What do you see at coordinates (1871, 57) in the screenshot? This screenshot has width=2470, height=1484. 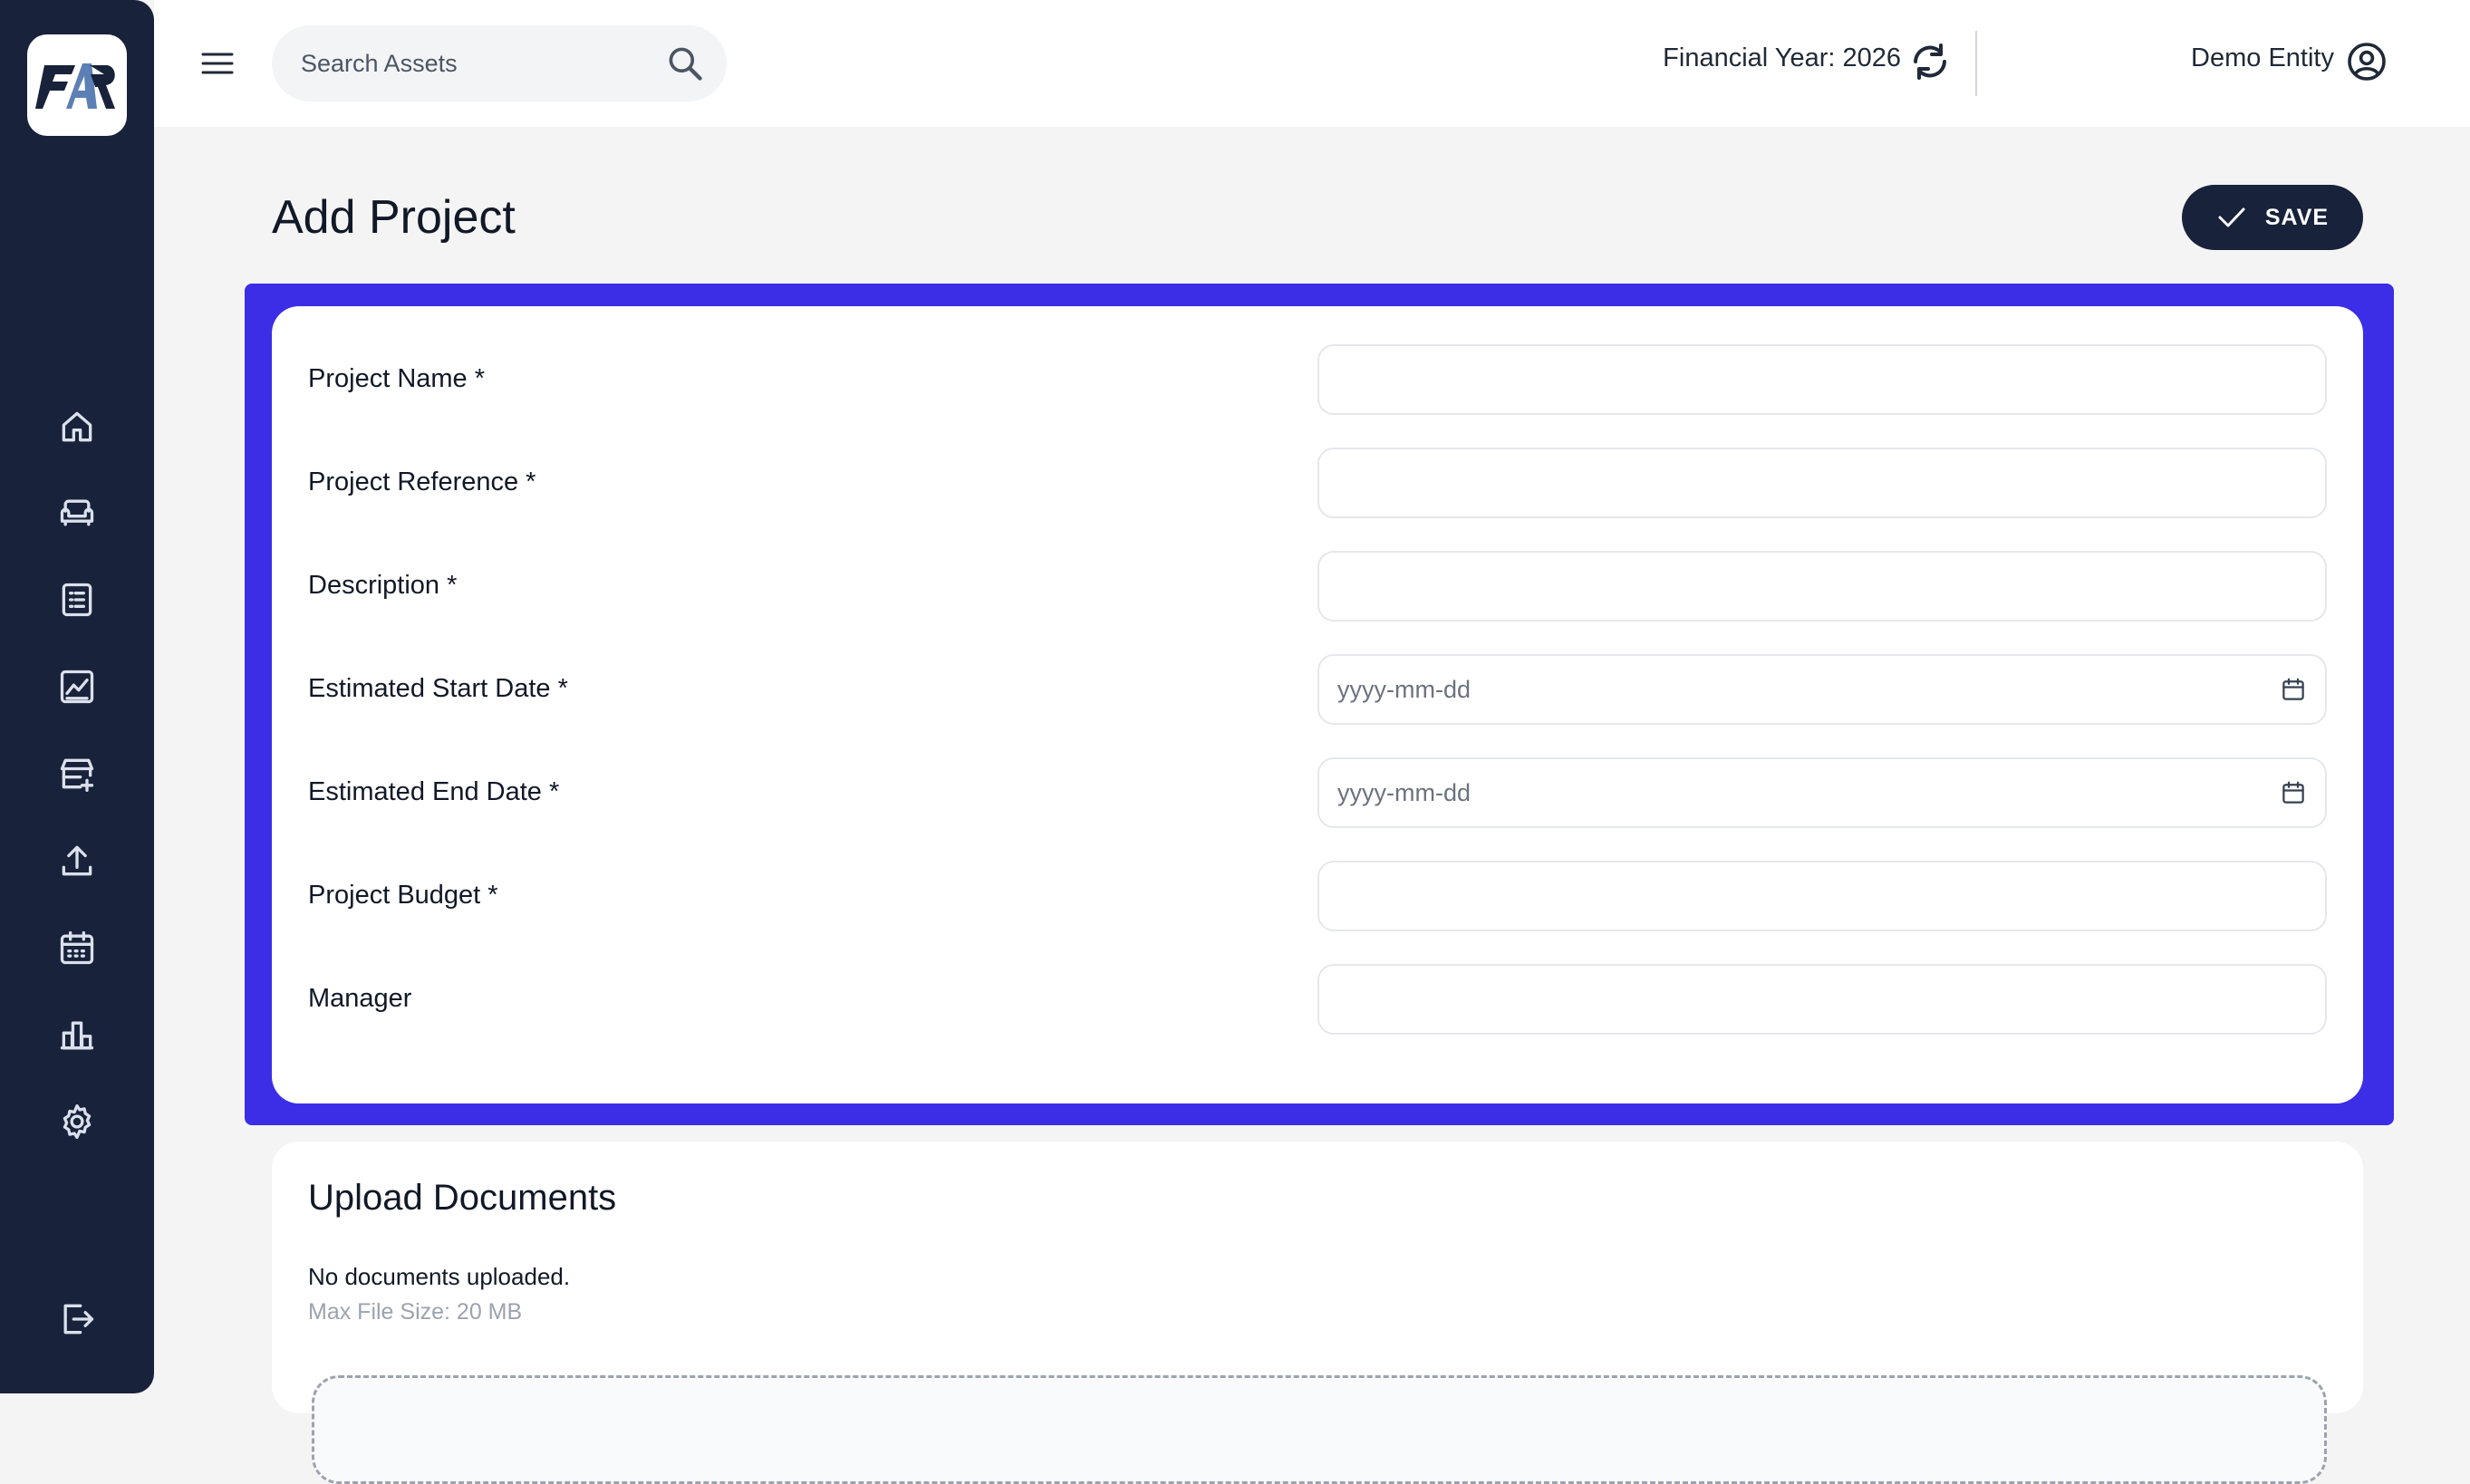 I see `financial-year-value: 2026` at bounding box center [1871, 57].